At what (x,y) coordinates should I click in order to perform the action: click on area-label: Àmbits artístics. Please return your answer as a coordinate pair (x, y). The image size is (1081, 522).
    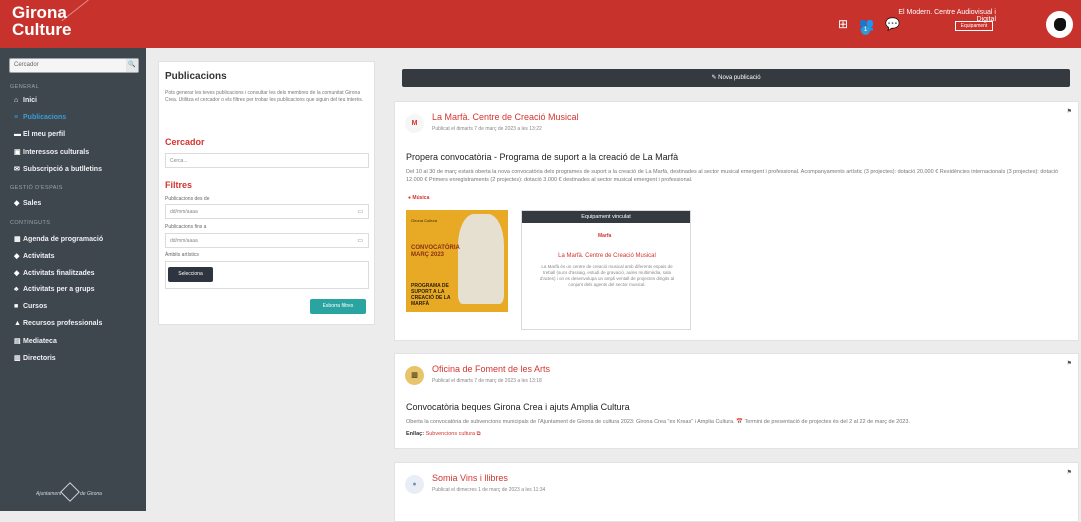
    Looking at the image, I should click on (182, 255).